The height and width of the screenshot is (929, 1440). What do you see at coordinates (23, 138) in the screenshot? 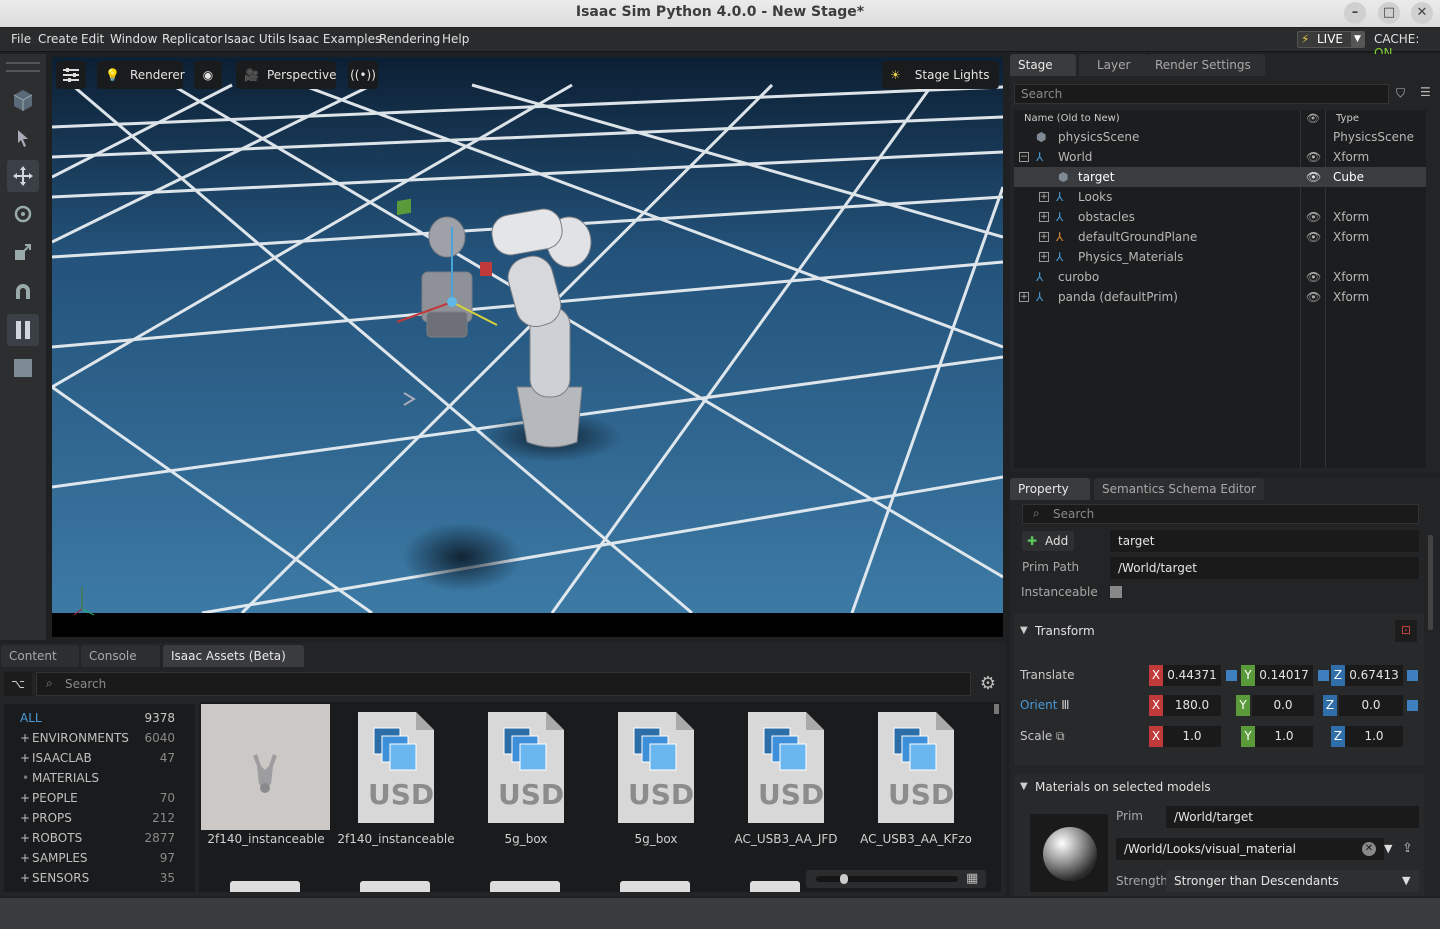
I see `select-arrow-icon` at bounding box center [23, 138].